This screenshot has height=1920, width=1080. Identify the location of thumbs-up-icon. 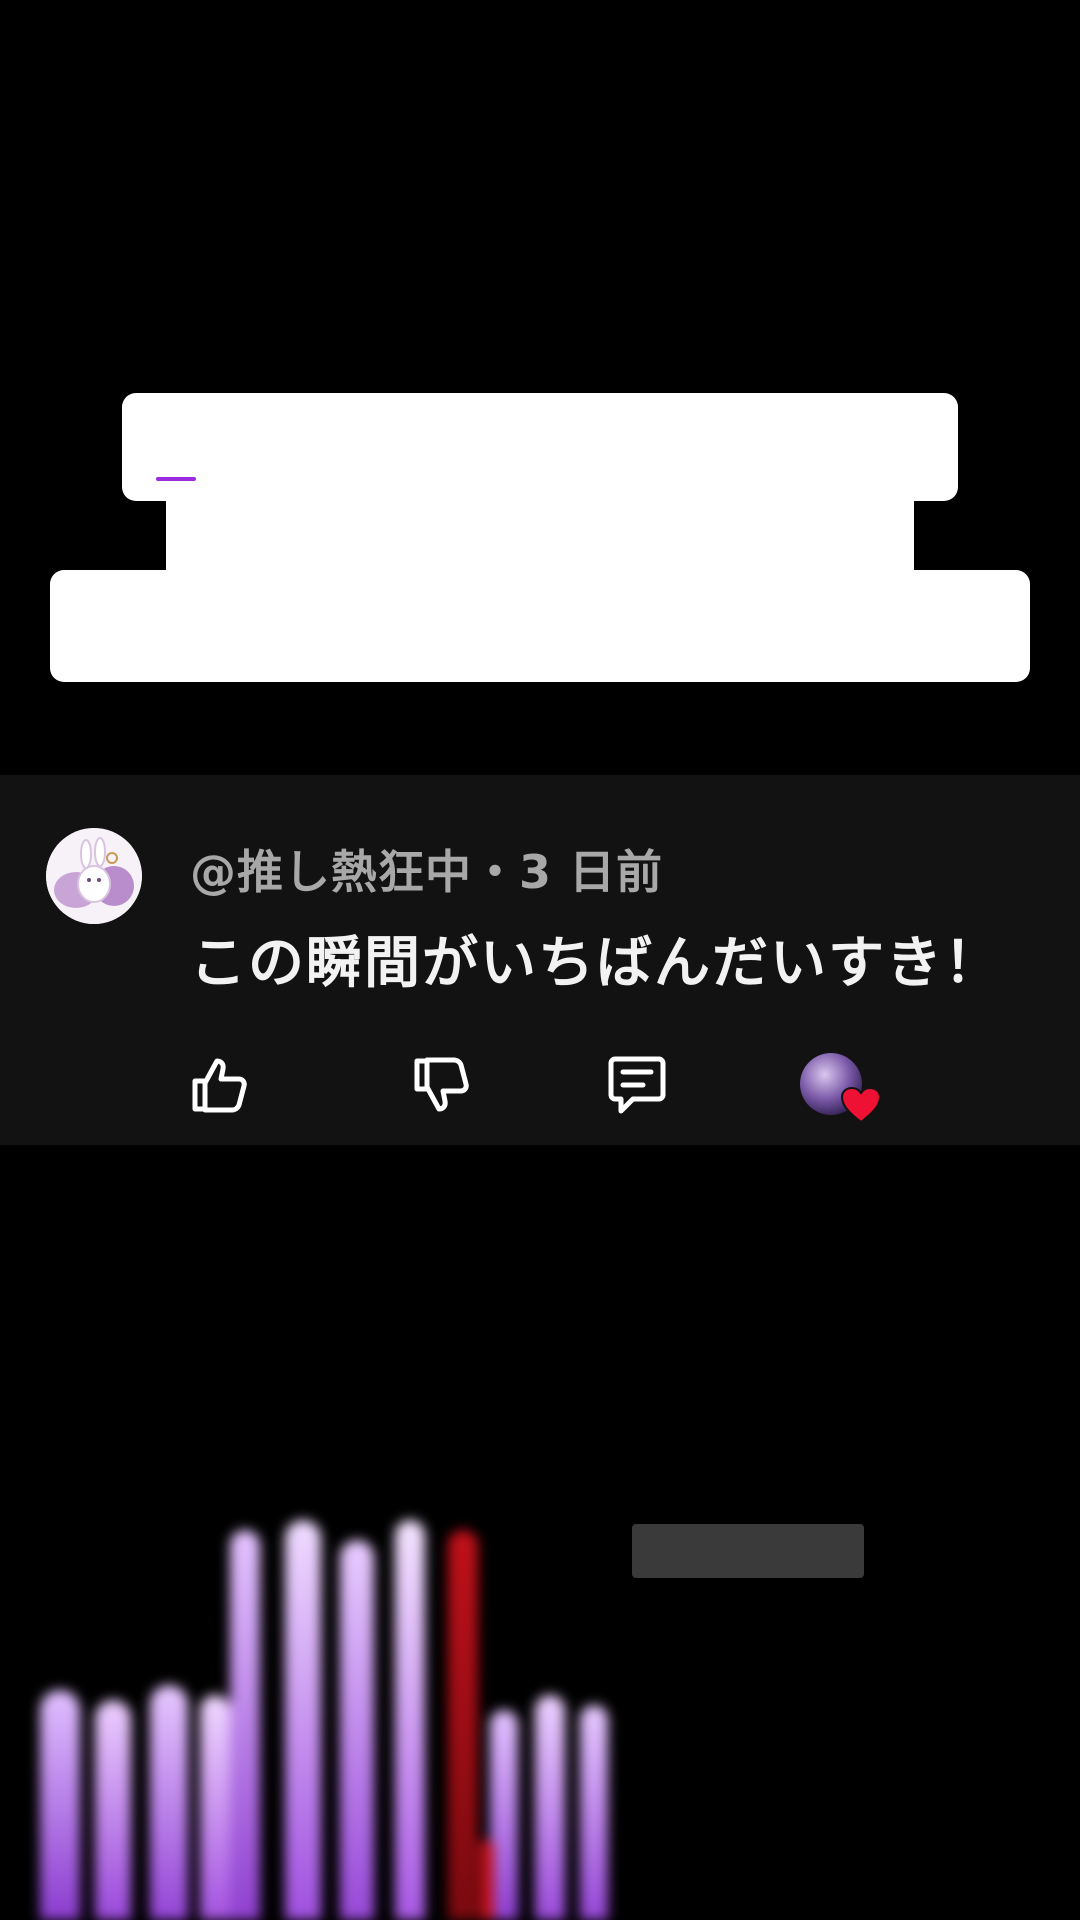
(219, 1085).